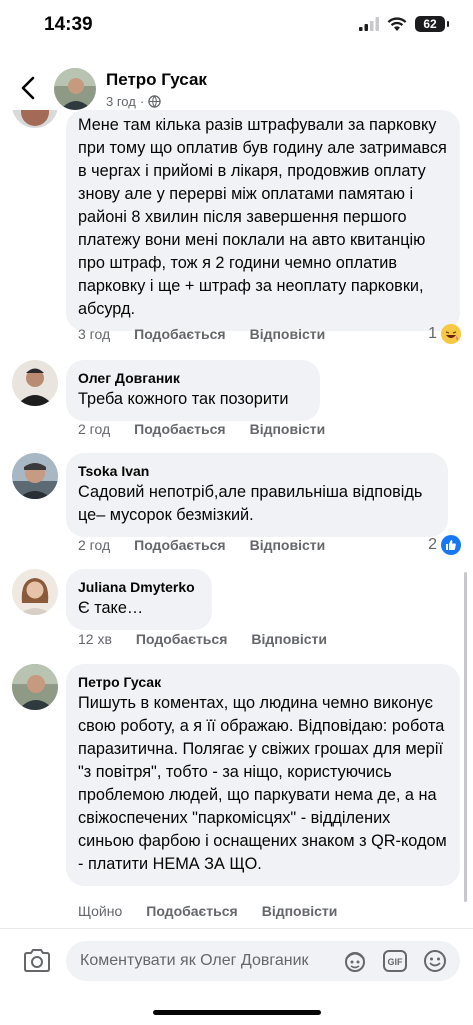 Image resolution: width=473 pixels, height=1025 pixels. I want to click on author-avatar, so click(75, 89).